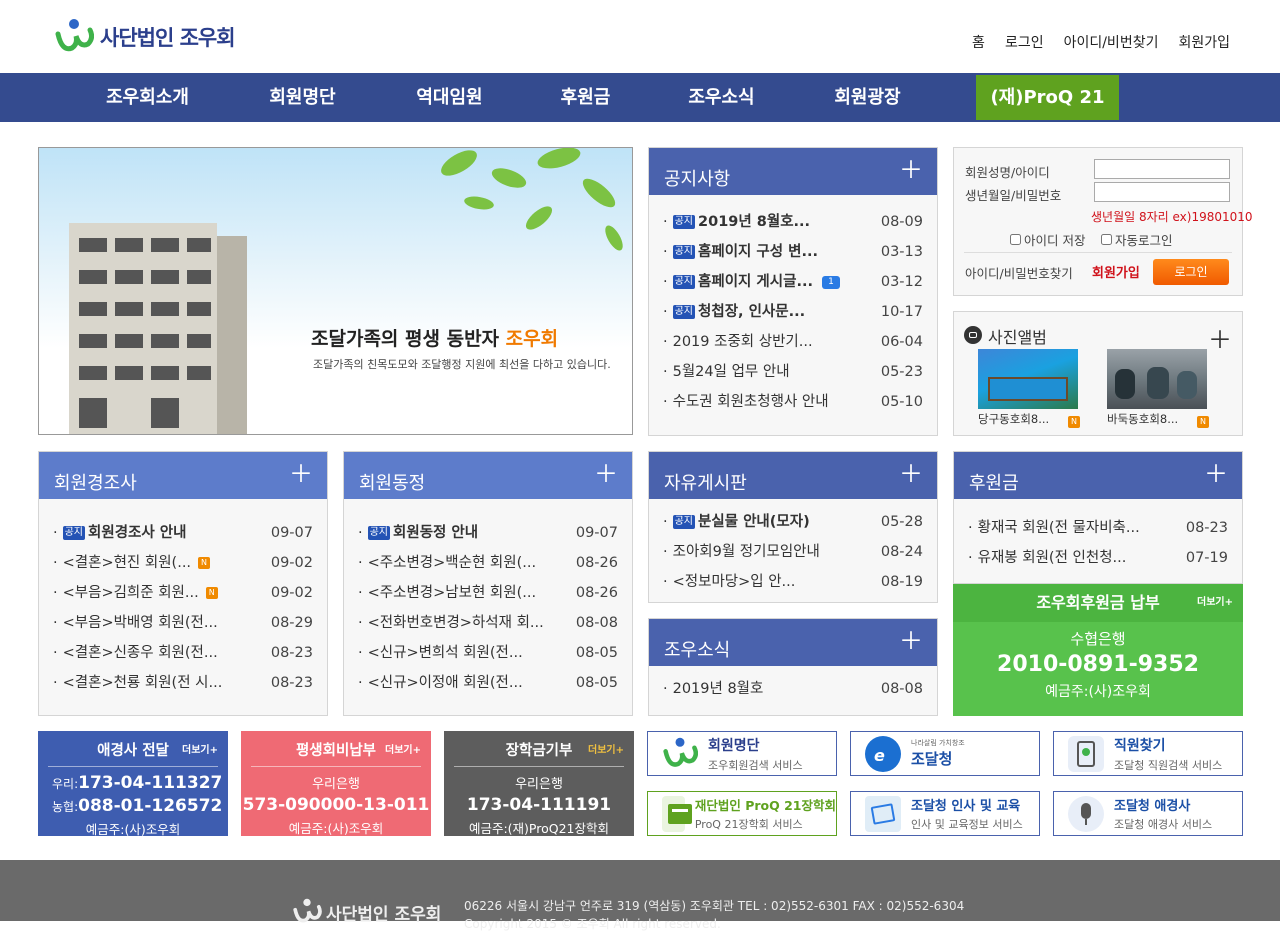 The image size is (1280, 932). Describe the element at coordinates (403, 748) in the screenshot. I see `lifetime-fee-more-link: 더보기+` at that location.